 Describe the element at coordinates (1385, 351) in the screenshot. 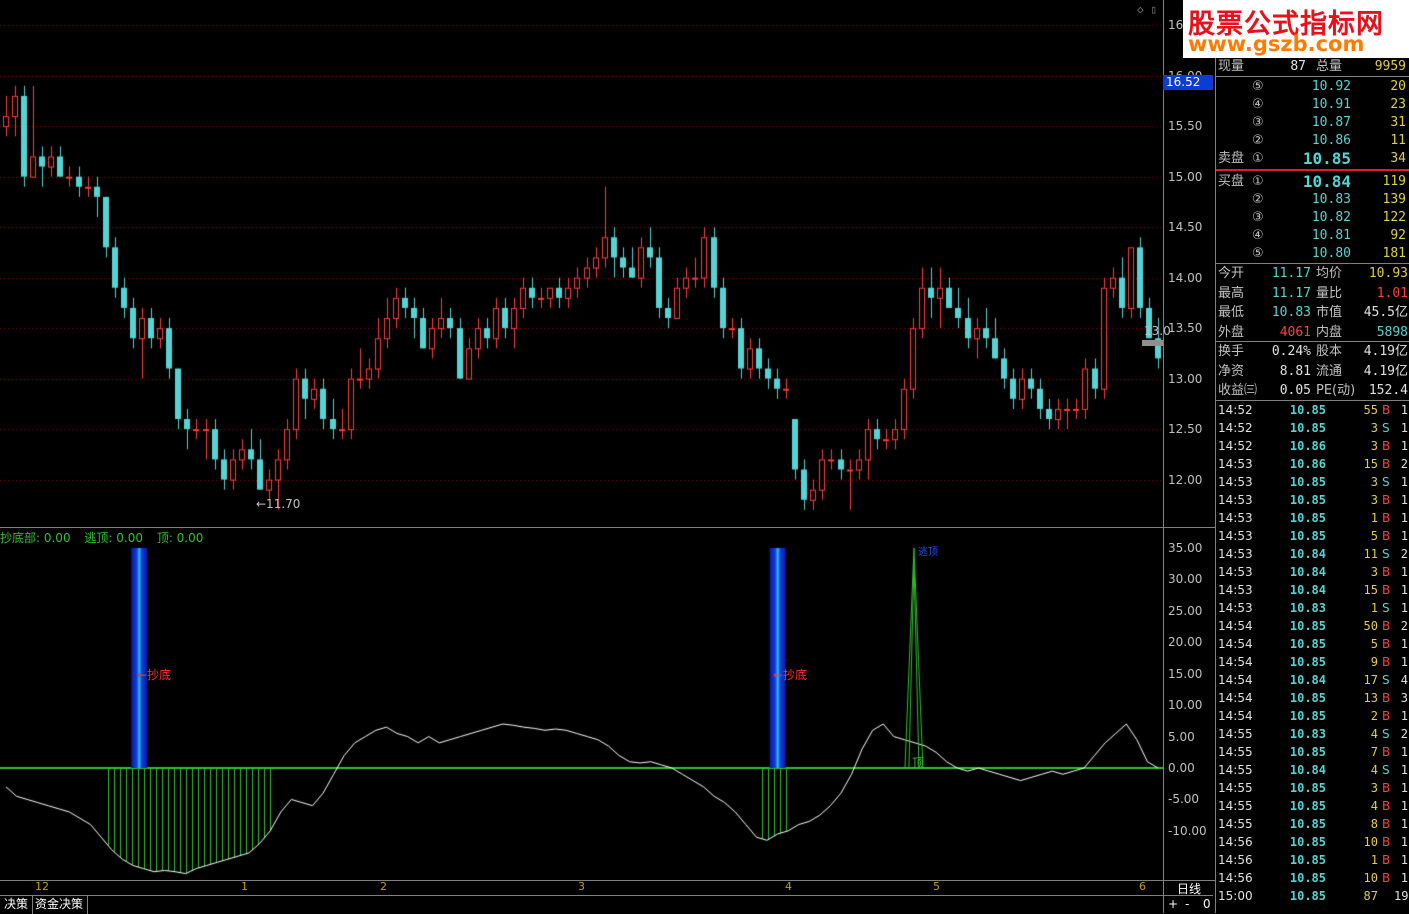

I see `stat-value: 4.19亿` at that location.